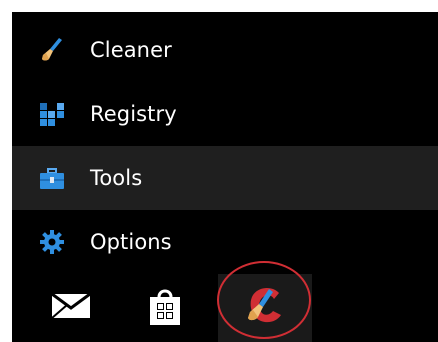  I want to click on taskbar-ccleaner-button, so click(265, 308).